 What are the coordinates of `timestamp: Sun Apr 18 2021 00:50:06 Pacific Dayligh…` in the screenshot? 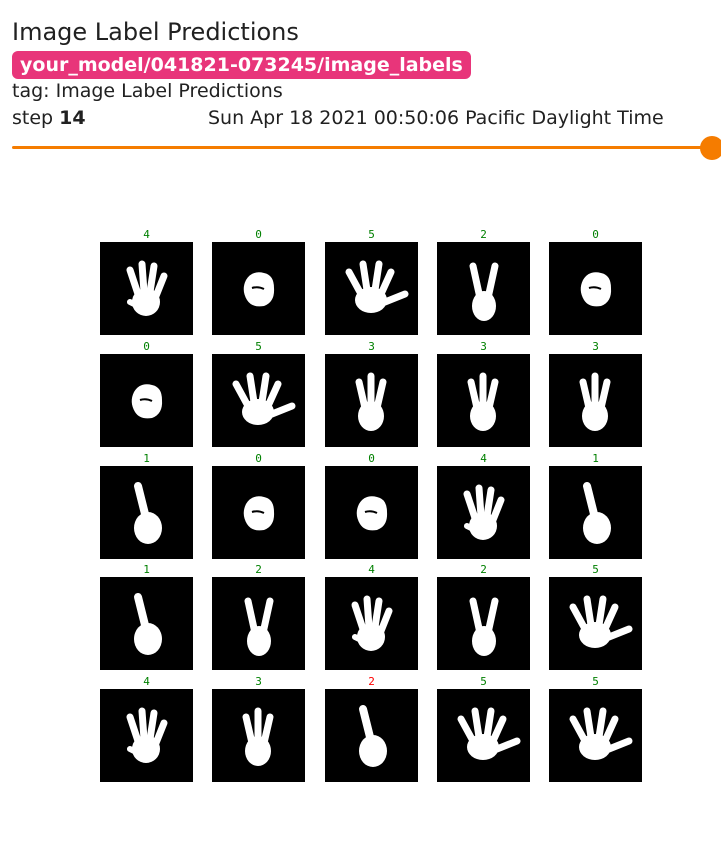 It's located at (436, 118).